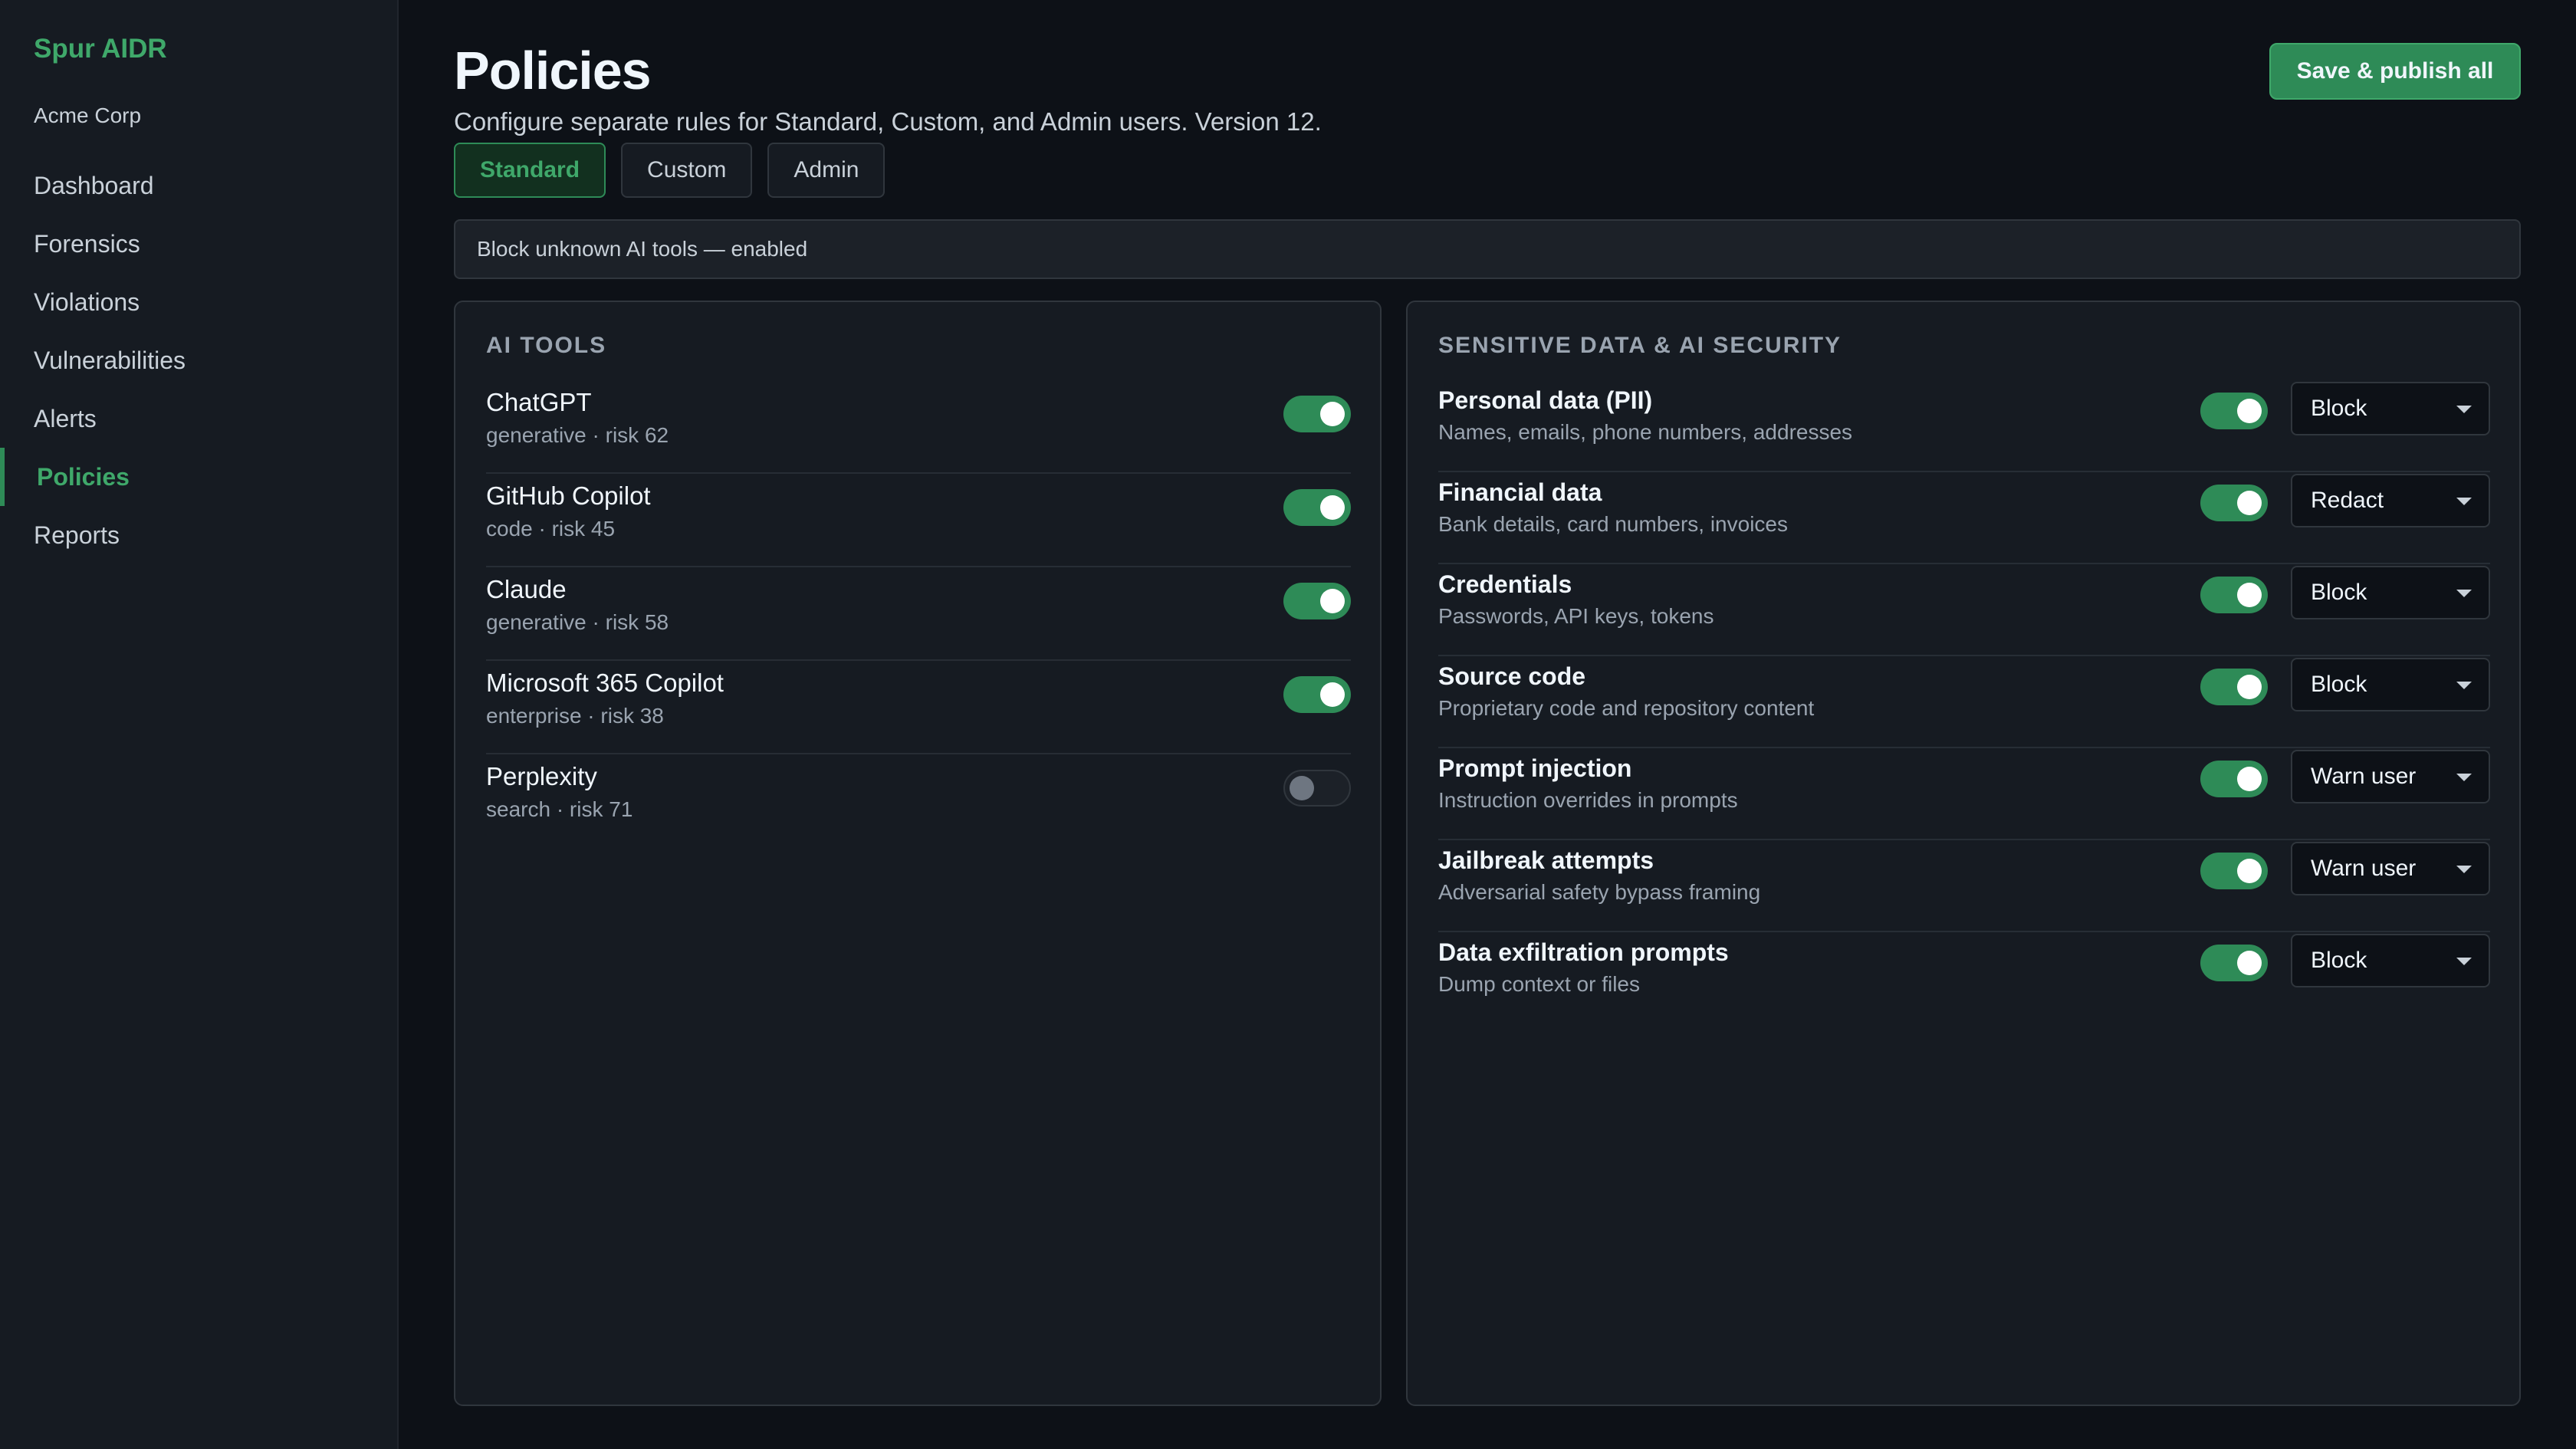 This screenshot has height=1449, width=2576. What do you see at coordinates (199, 186) in the screenshot?
I see `sidebar-item-dashboard: Dashboard` at bounding box center [199, 186].